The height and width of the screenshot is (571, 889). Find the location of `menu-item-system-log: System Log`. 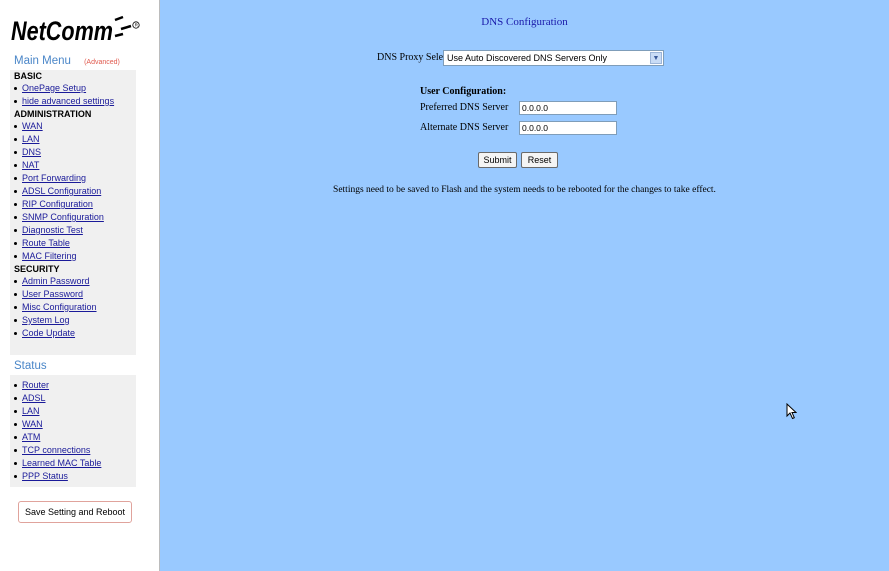

menu-item-system-log: System Log is located at coordinates (73, 320).